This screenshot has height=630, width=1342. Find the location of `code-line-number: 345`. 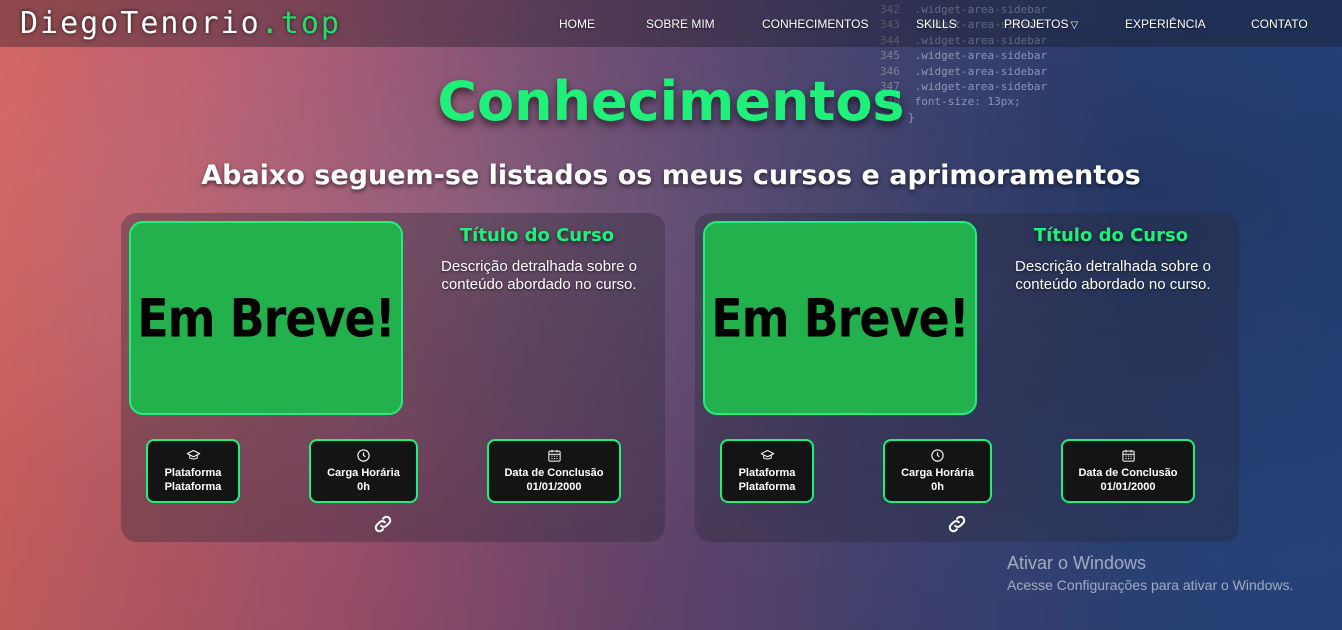

code-line-number: 345 is located at coordinates (890, 56).